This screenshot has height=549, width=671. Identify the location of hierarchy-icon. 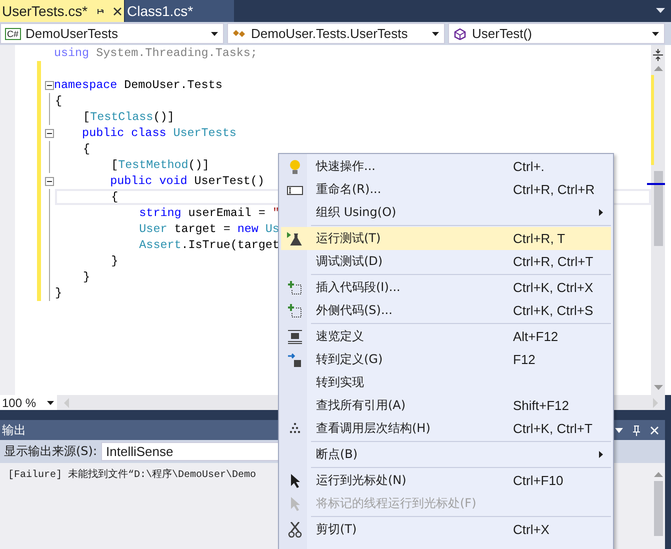
(295, 428).